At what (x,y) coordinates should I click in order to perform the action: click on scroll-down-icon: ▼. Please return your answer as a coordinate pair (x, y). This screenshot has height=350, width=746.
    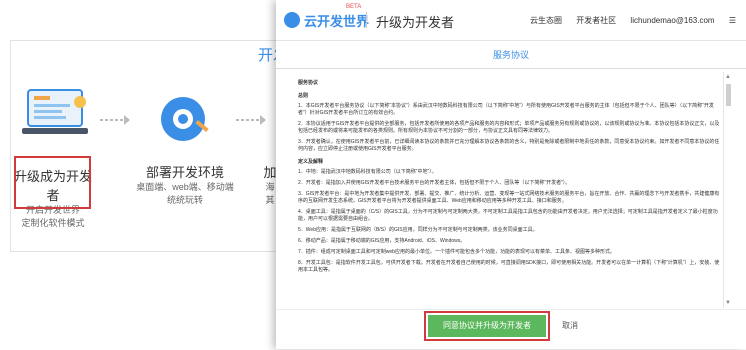
    Looking at the image, I should click on (728, 303).